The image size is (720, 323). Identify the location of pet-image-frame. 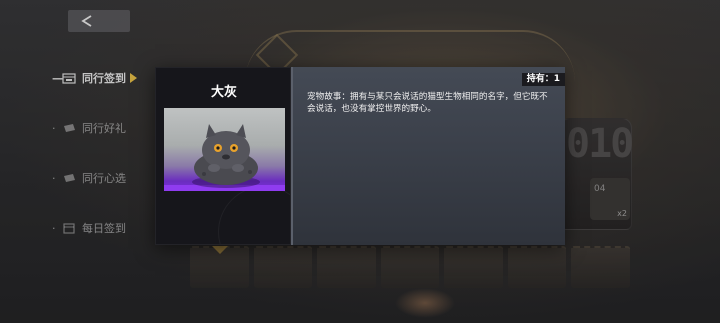
(224, 149).